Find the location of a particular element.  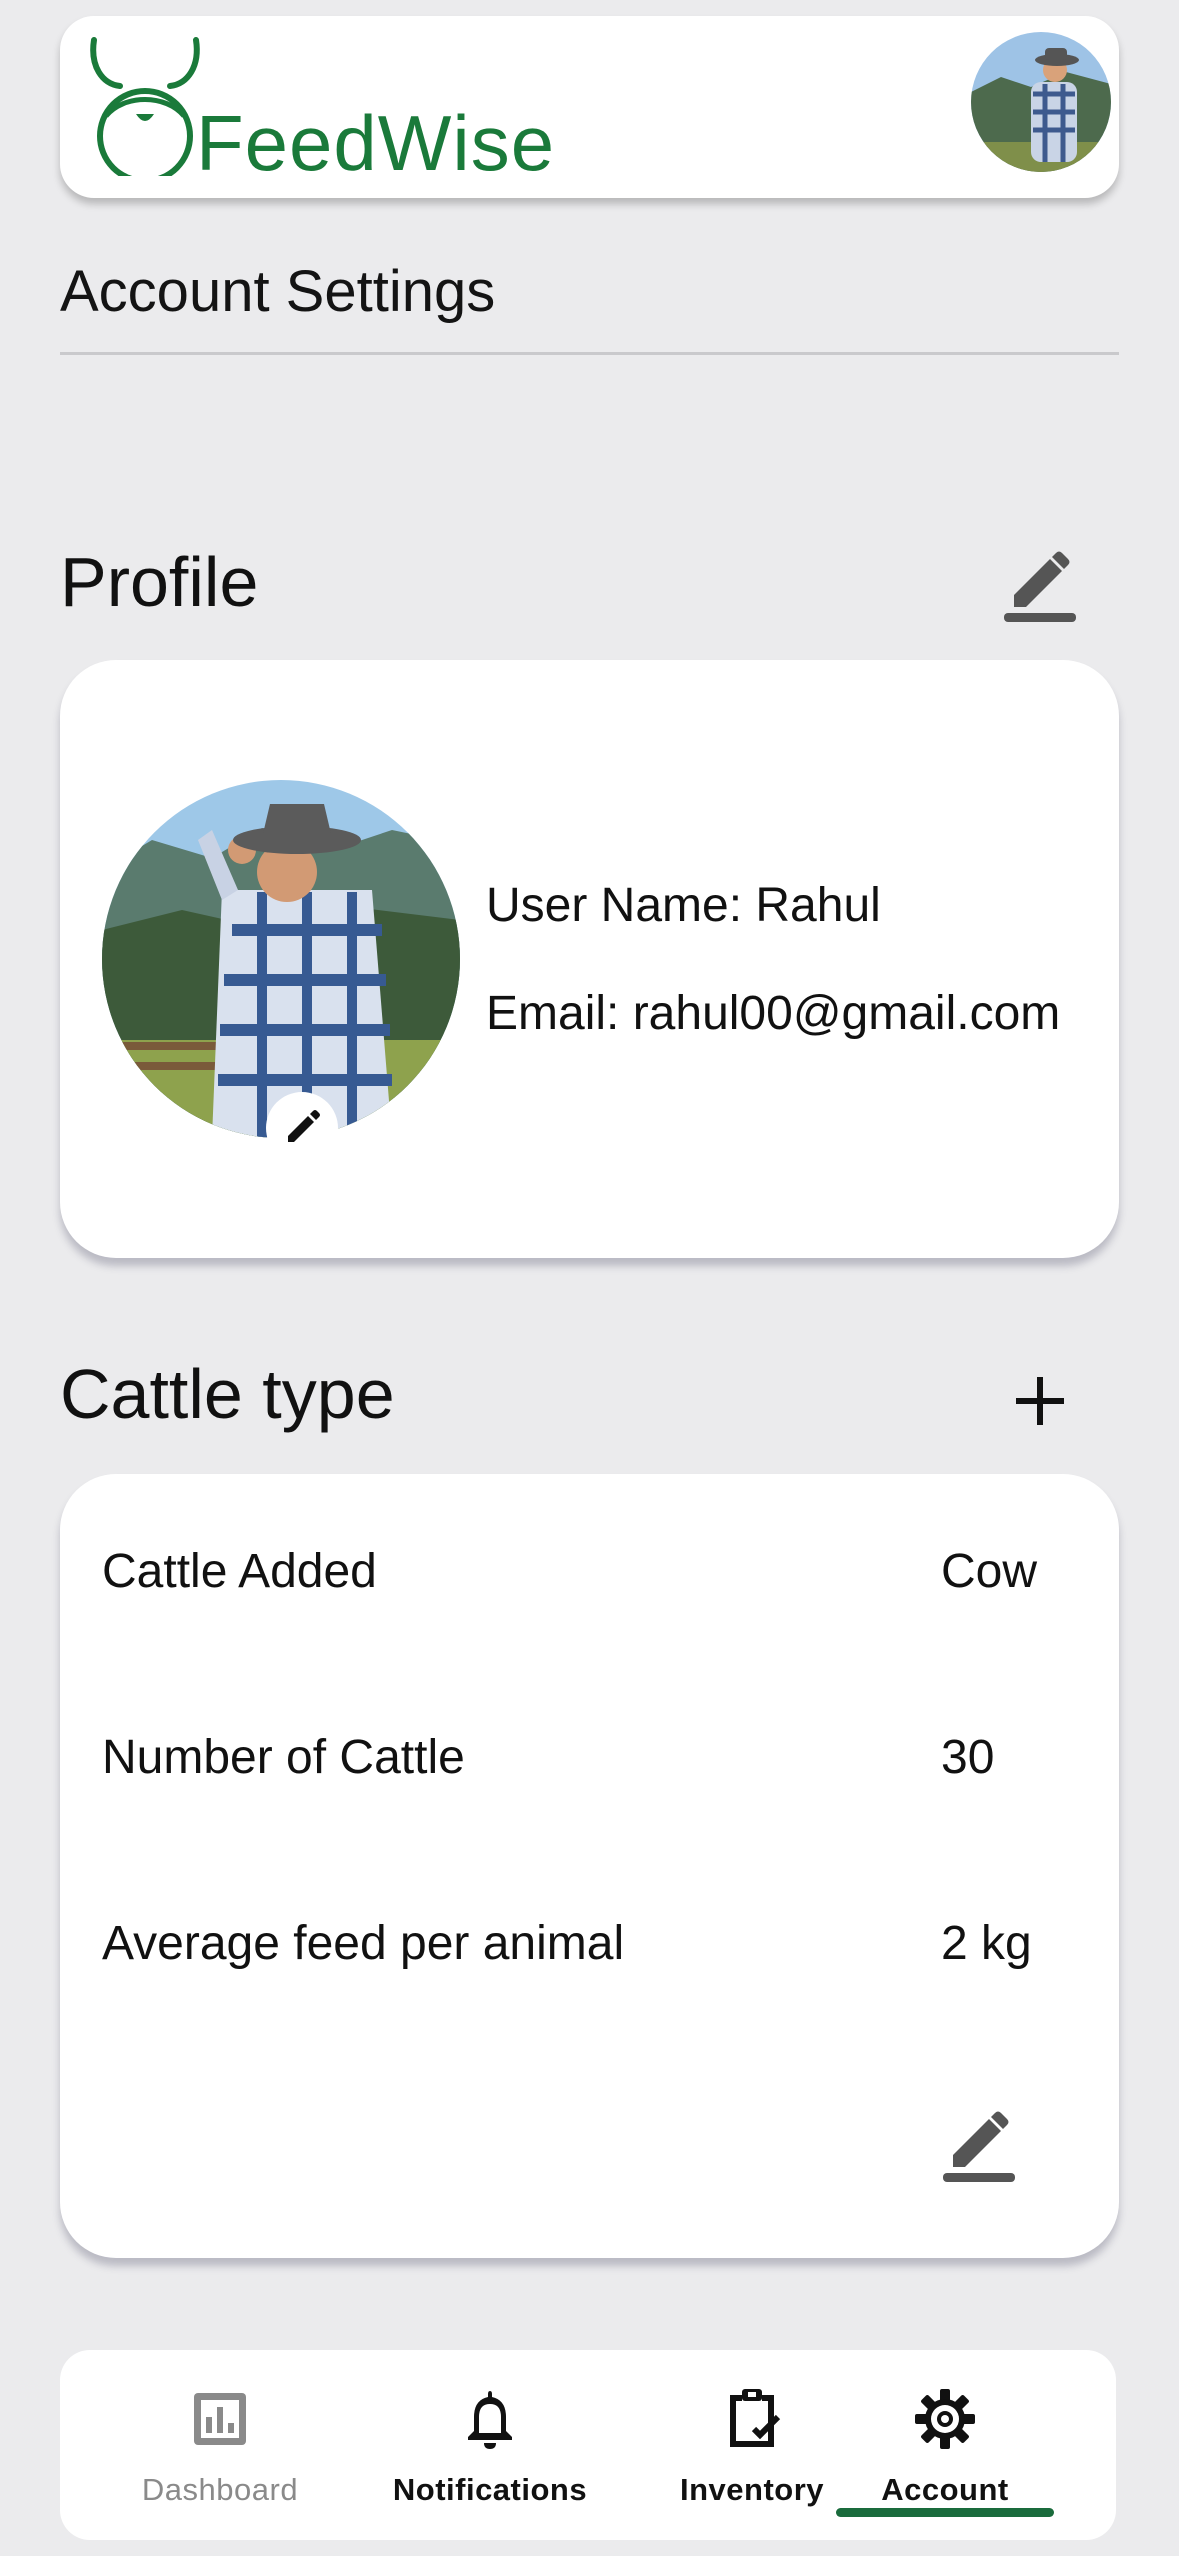

number-of-cattle-value: 30 is located at coordinates (968, 1757).